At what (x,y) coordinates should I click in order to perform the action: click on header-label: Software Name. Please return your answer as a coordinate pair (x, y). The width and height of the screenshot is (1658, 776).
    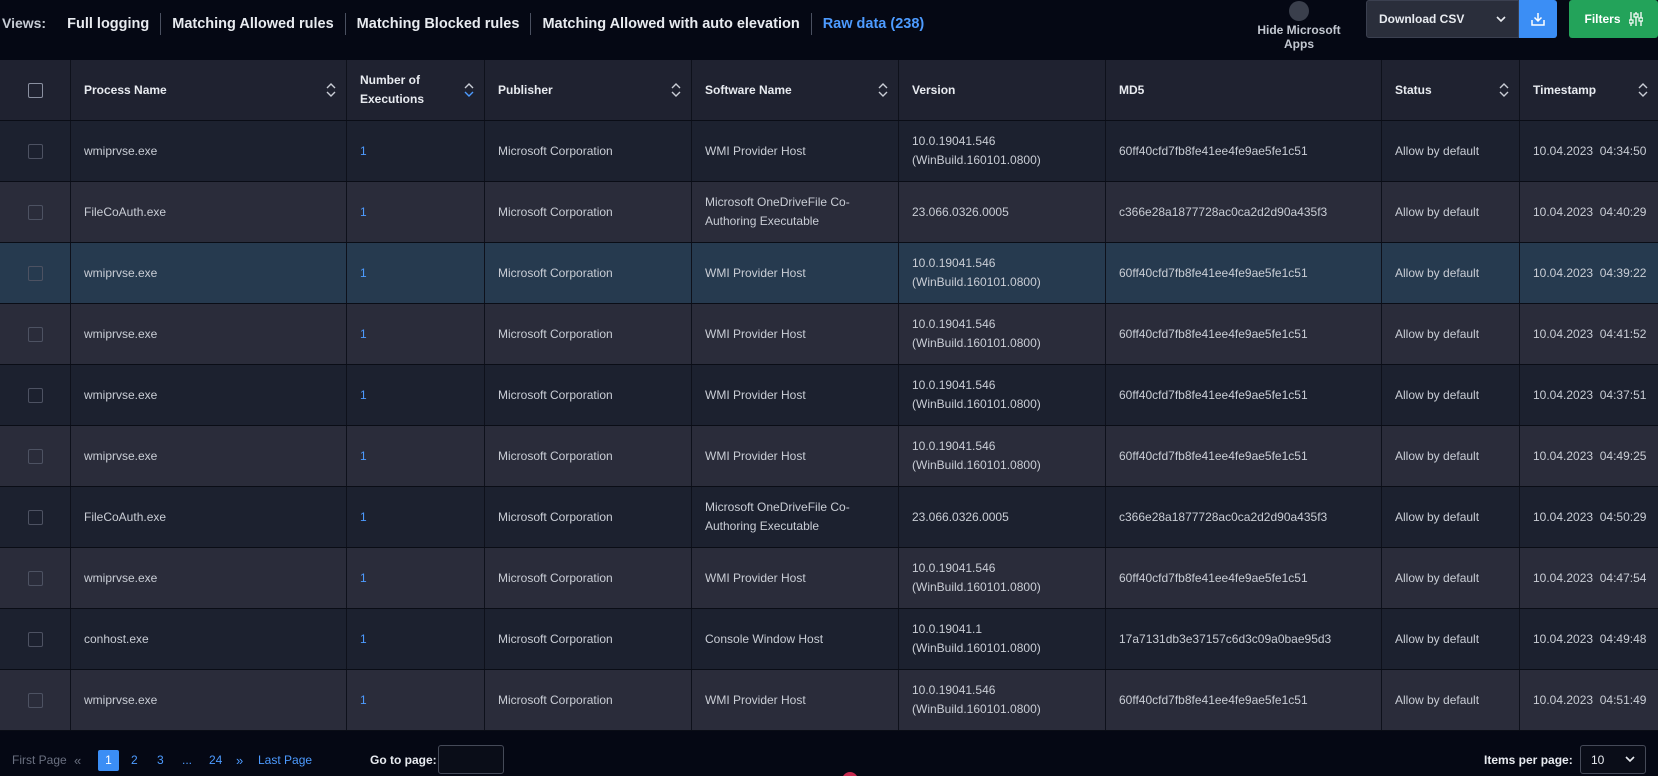
    Looking at the image, I should click on (748, 89).